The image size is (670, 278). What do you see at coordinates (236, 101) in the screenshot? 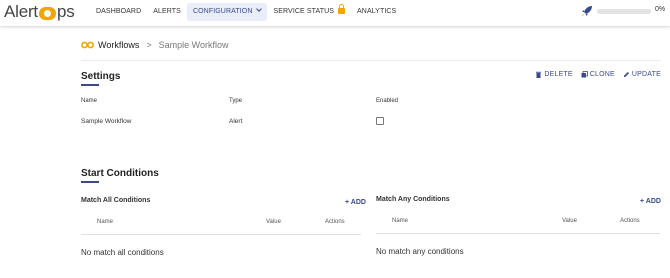
I see `col-type-header: Type` at bounding box center [236, 101].